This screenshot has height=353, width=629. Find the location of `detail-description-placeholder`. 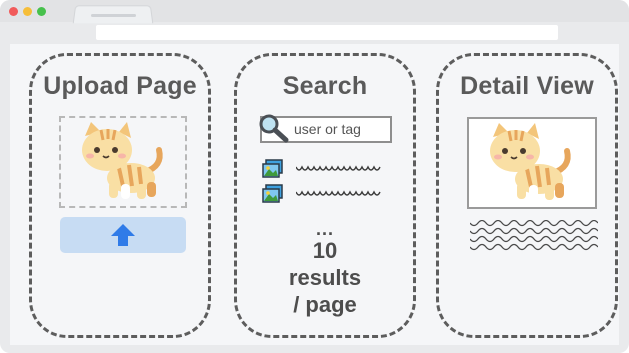

detail-description-placeholder is located at coordinates (534, 235).